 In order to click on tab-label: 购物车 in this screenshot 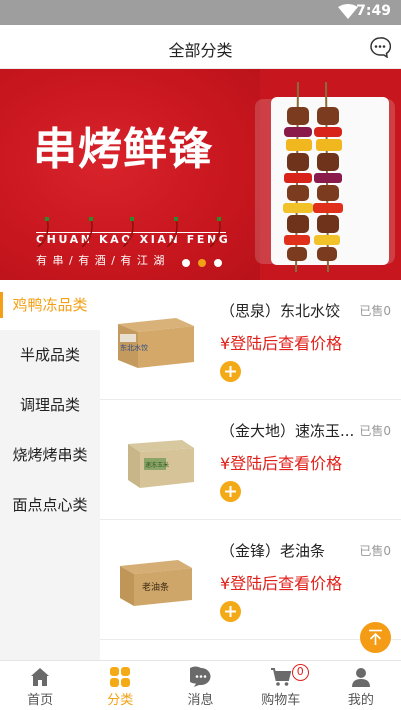, I will do `click(281, 700)`.